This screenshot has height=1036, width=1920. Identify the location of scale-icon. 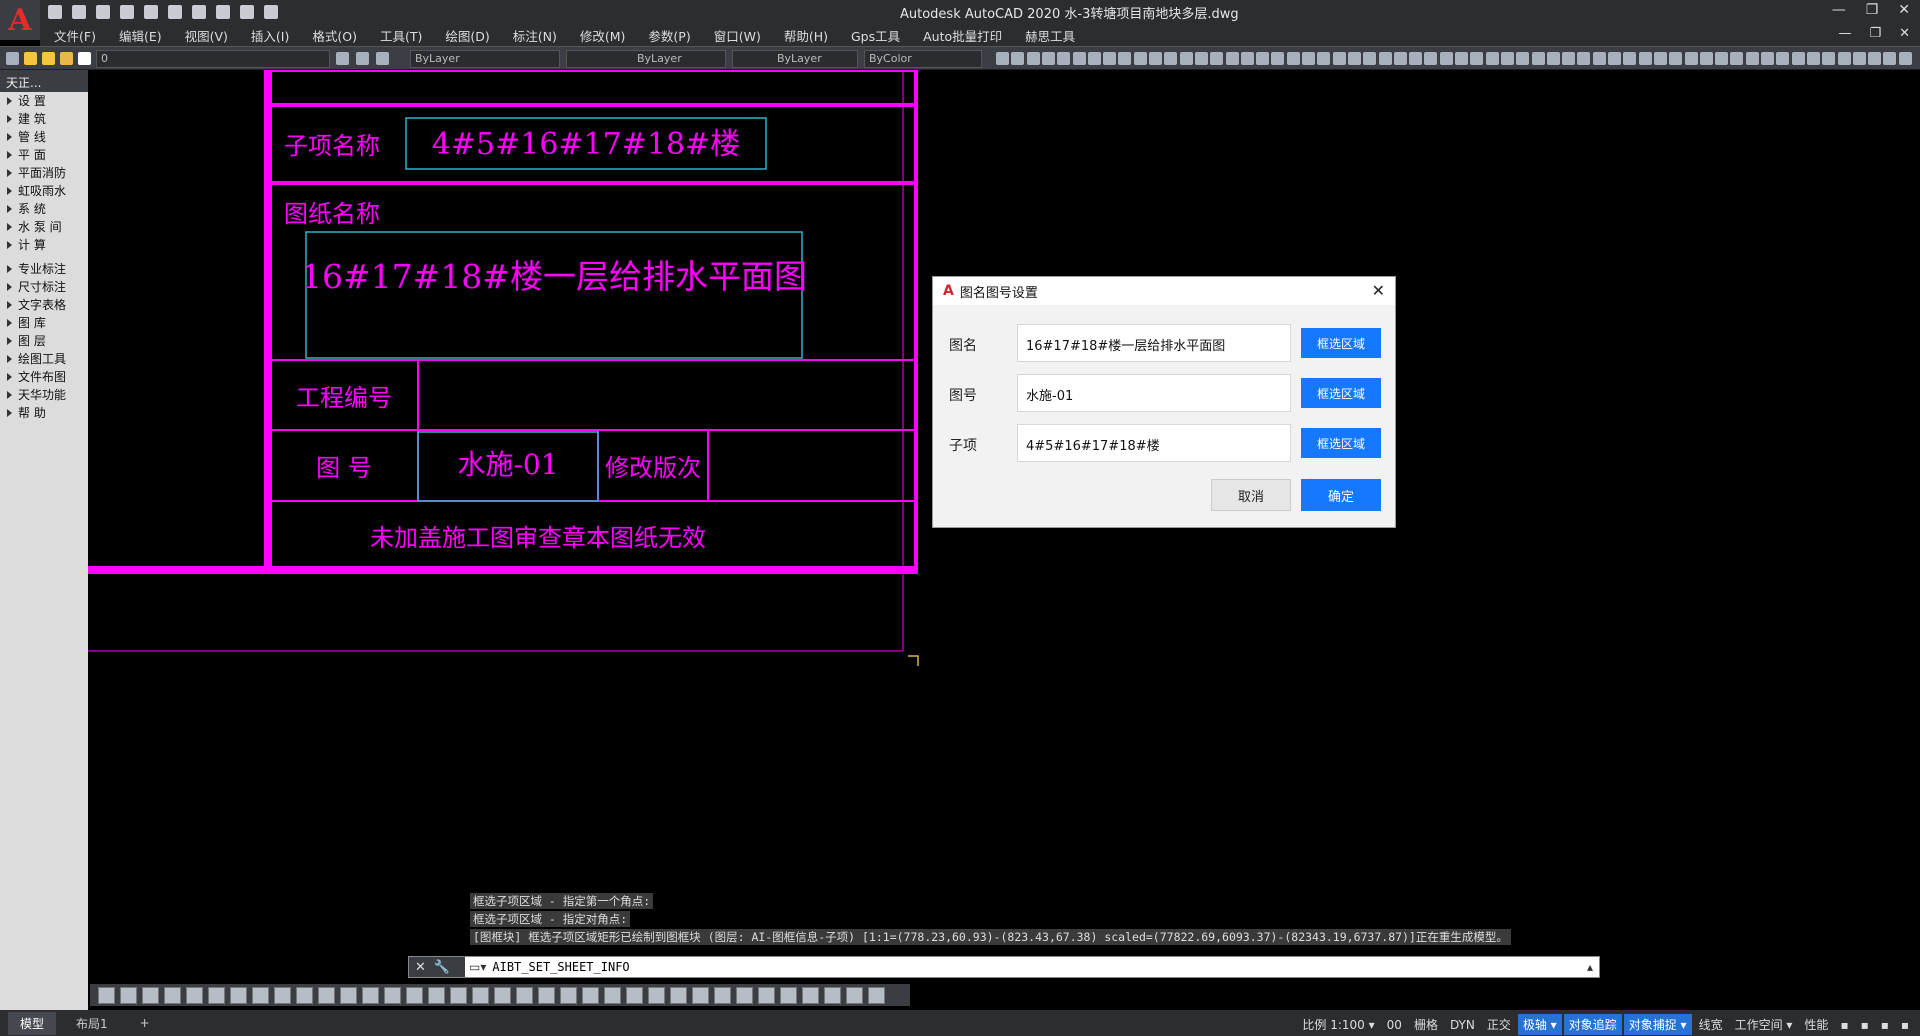
(1171, 58).